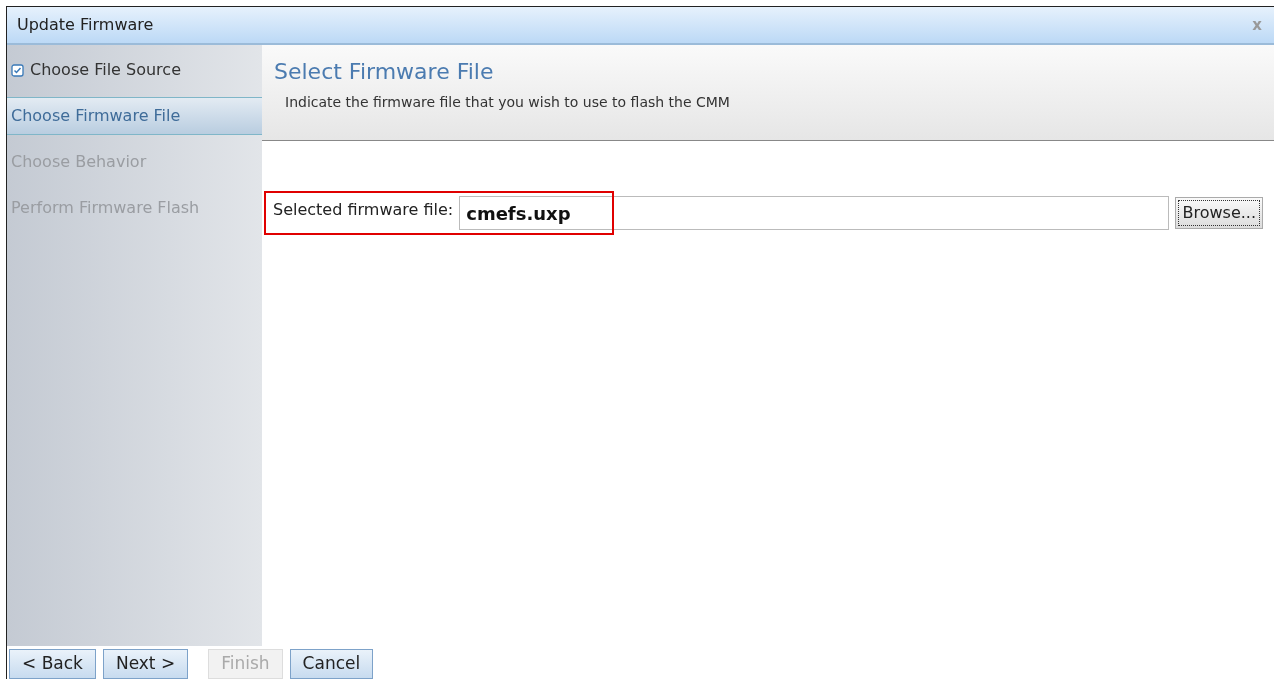 The image size is (1274, 679). Describe the element at coordinates (384, 72) in the screenshot. I see `step-title: Select Firmware File` at that location.